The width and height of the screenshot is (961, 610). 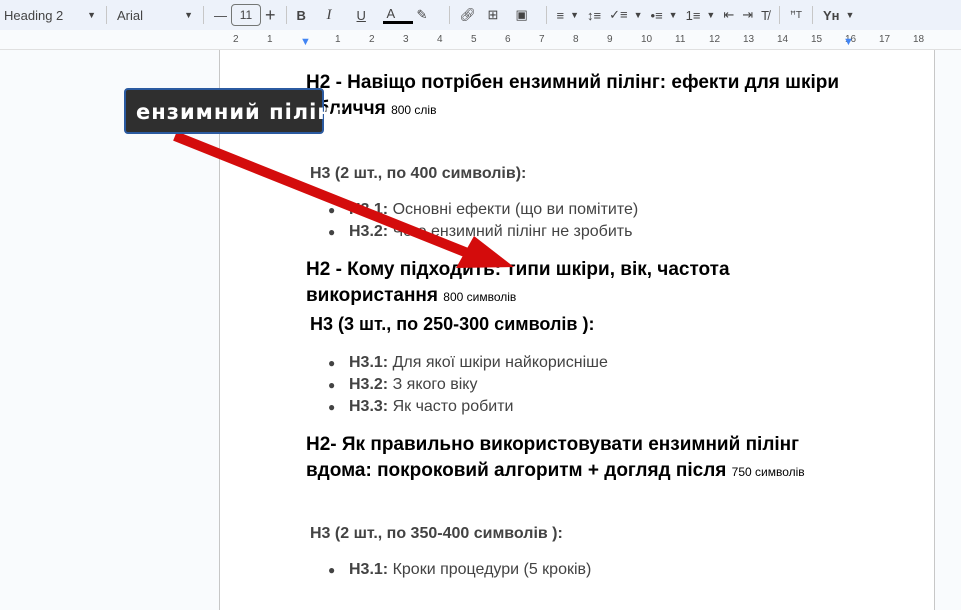 What do you see at coordinates (796, 15) in the screenshot?
I see `spellcheck-icon: ꟸT` at bounding box center [796, 15].